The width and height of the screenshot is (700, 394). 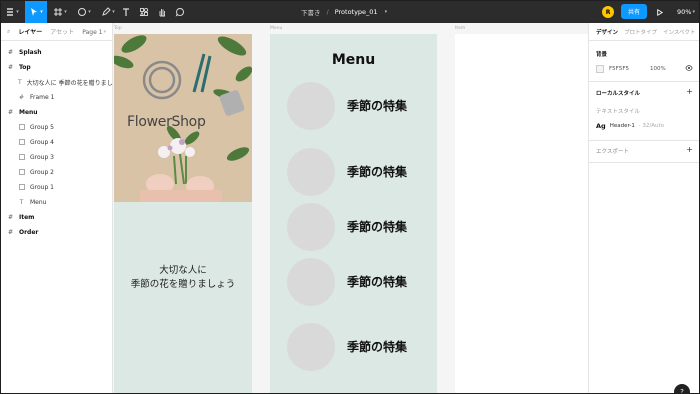 I want to click on zoom-level: 90%, so click(x=684, y=12).